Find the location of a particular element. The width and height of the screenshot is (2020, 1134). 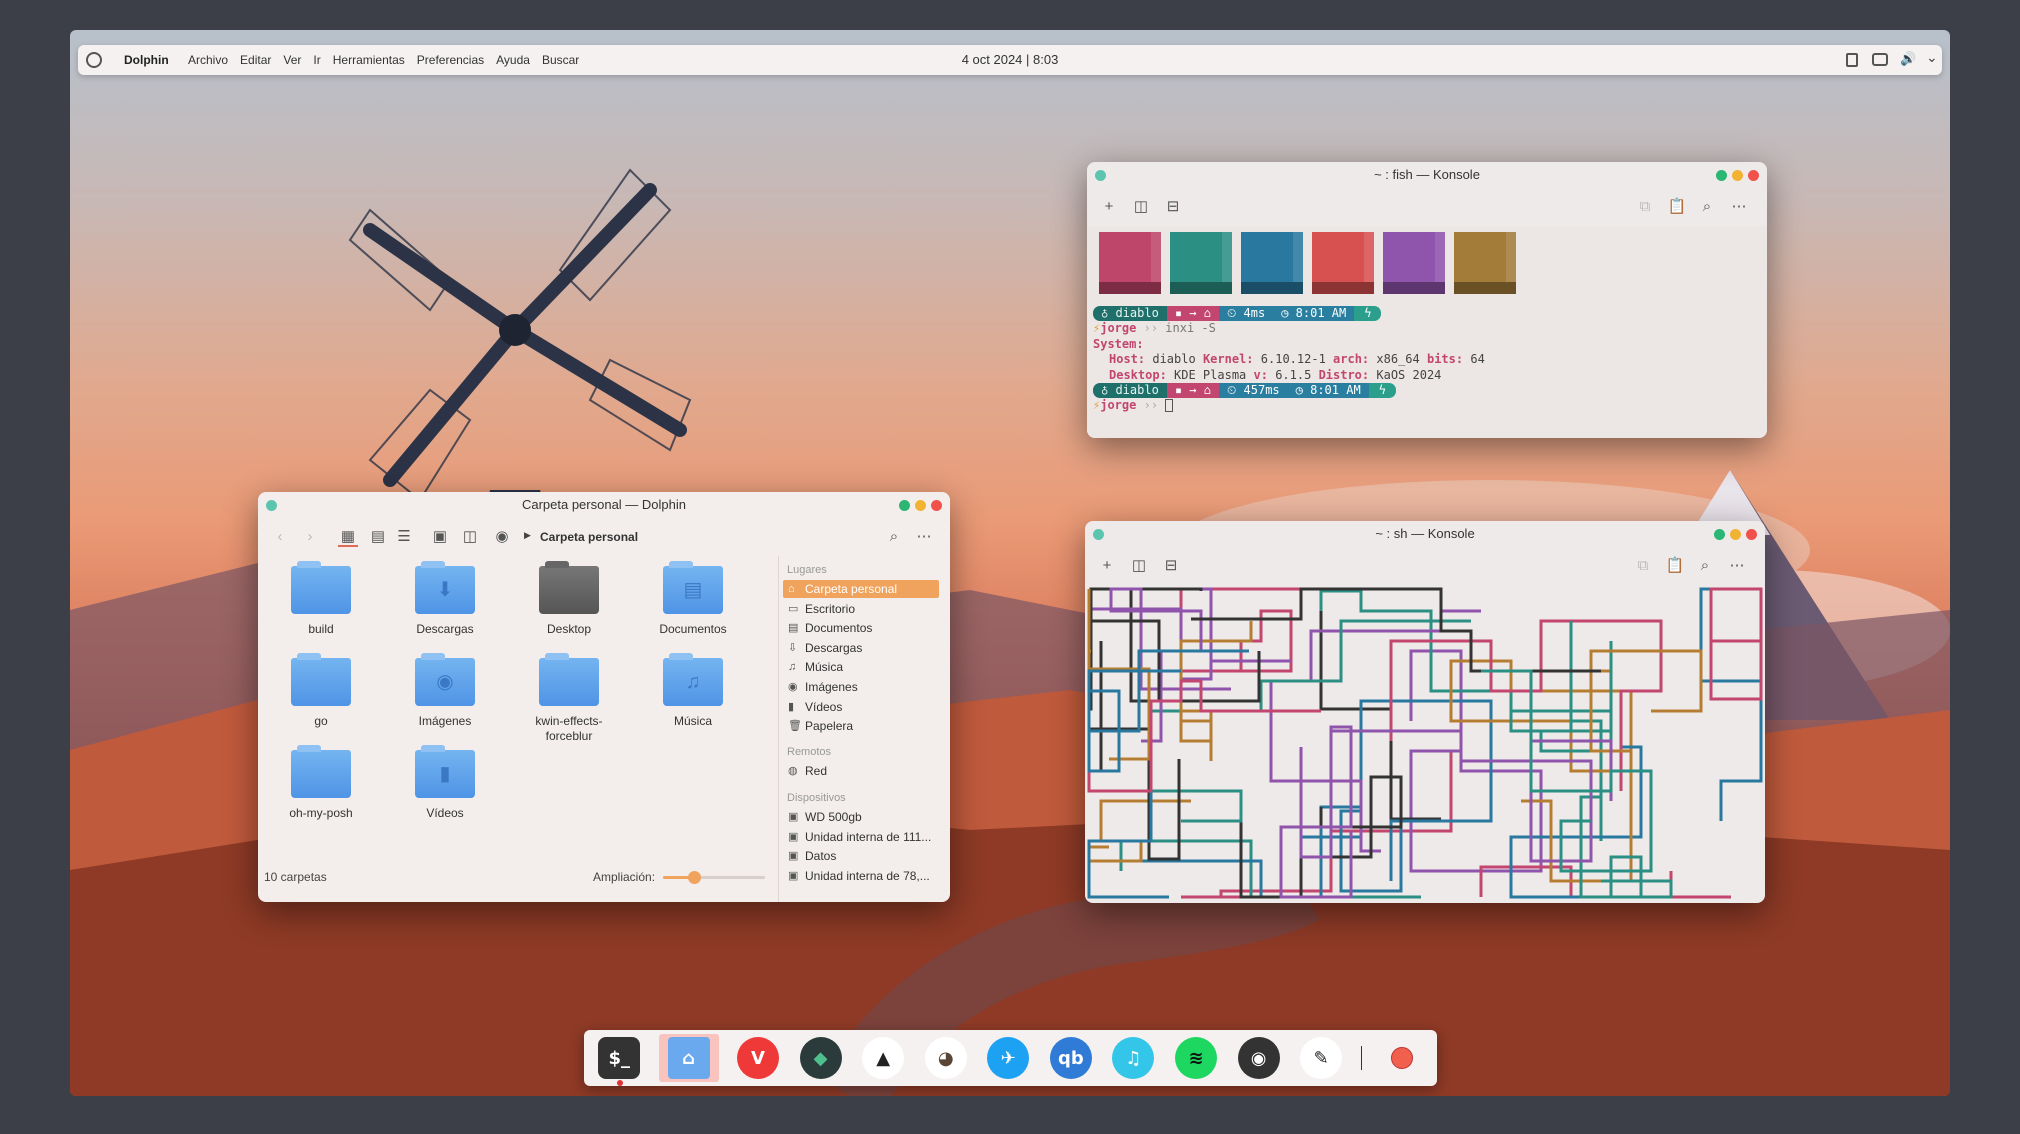

menu-buscar: Buscar is located at coordinates (560, 60).